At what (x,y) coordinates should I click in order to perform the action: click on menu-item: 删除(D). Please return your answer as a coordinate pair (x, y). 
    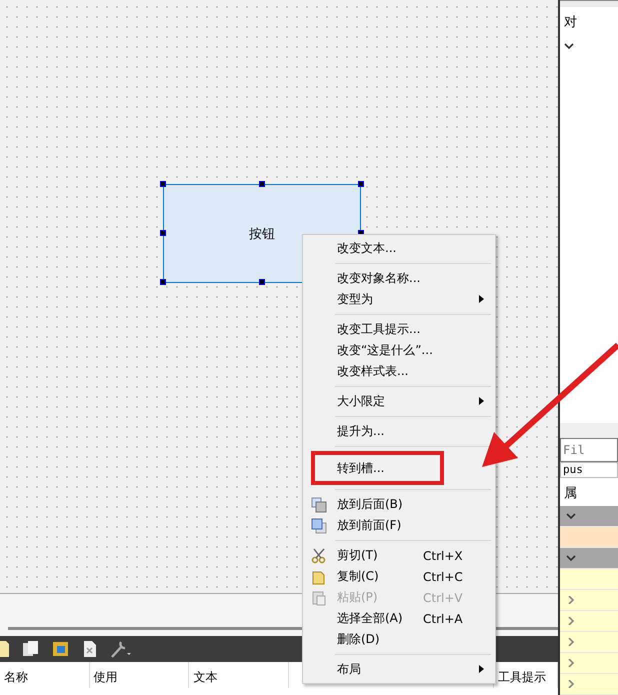
    Looking at the image, I should click on (399, 639).